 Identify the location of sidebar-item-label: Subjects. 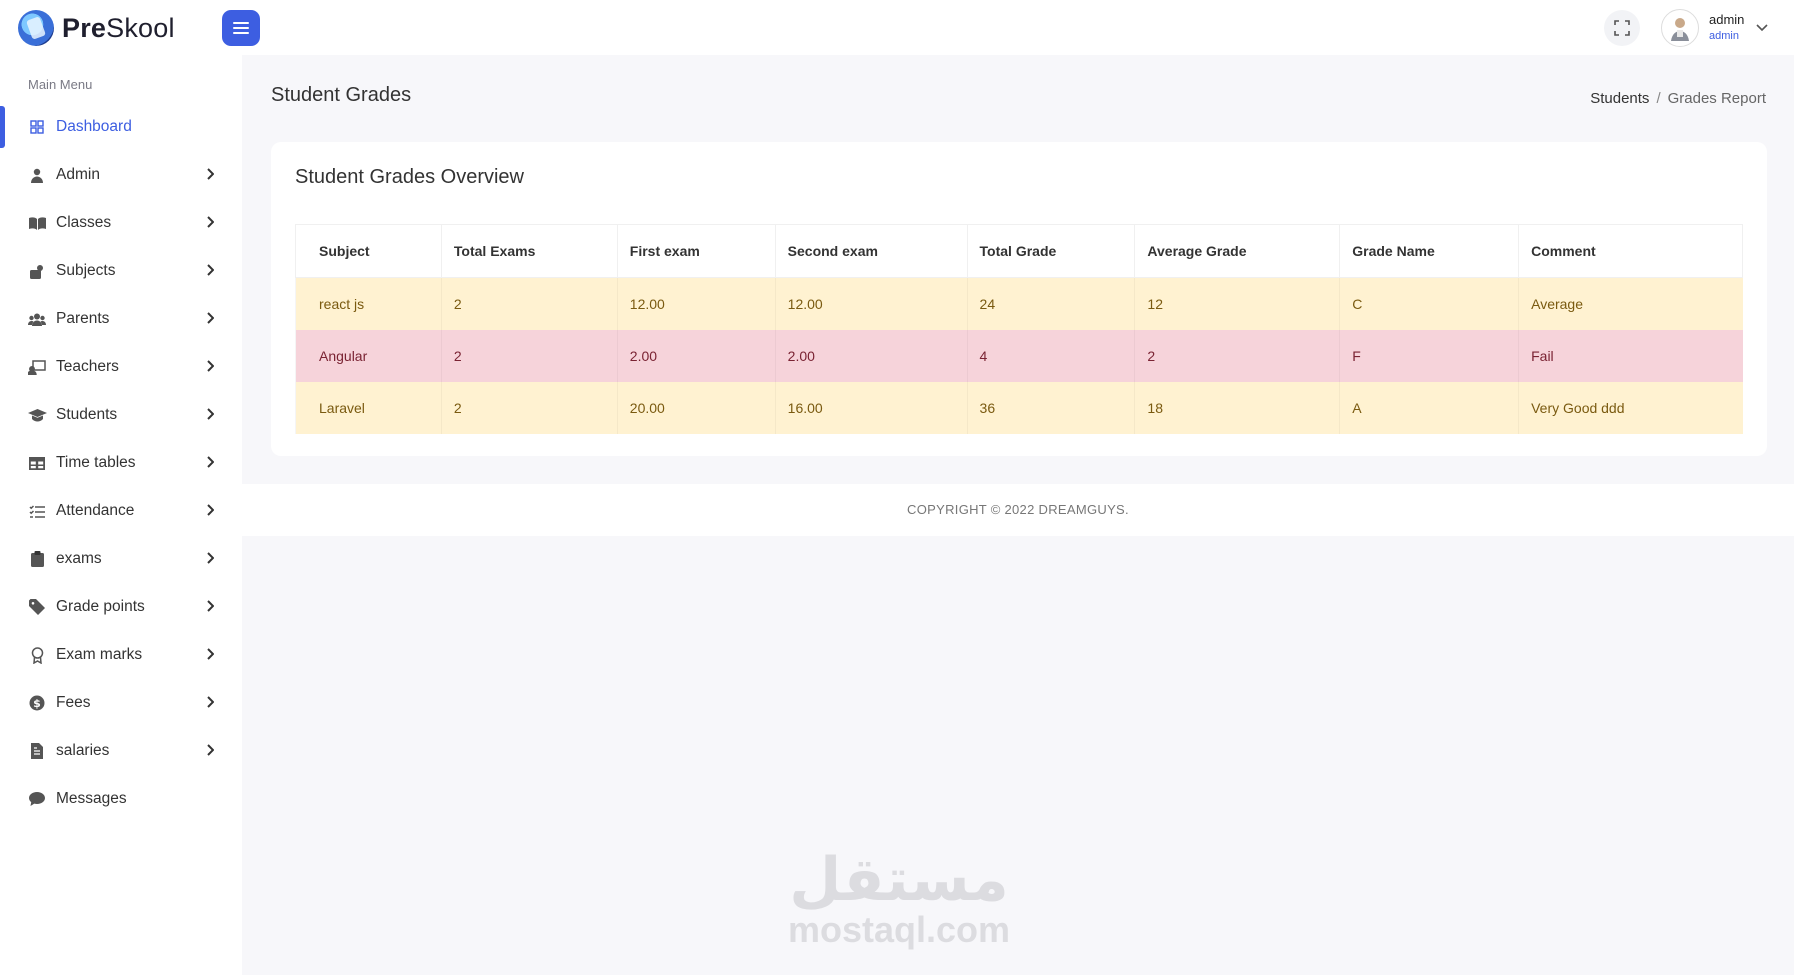
(86, 270).